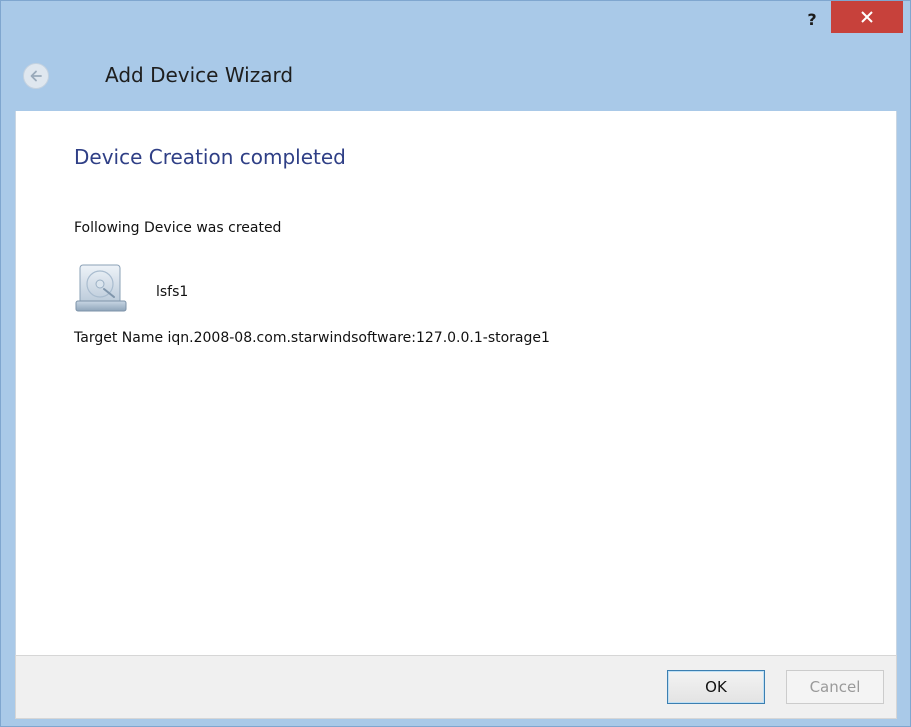 The height and width of the screenshot is (727, 911). I want to click on hard-disk-icon, so click(101, 288).